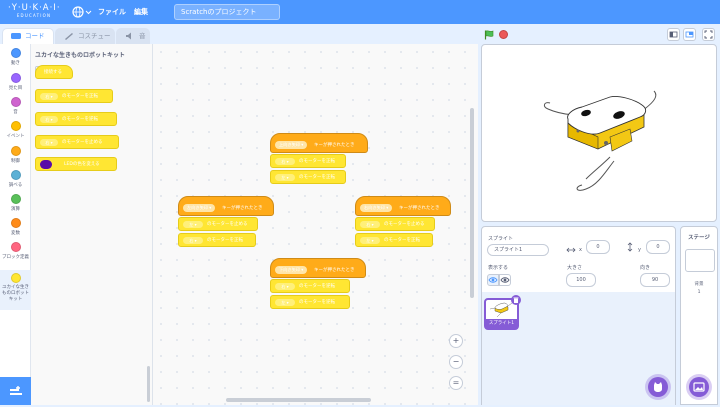 This screenshot has width=720, height=407. I want to click on large-stage-button, so click(689, 34).